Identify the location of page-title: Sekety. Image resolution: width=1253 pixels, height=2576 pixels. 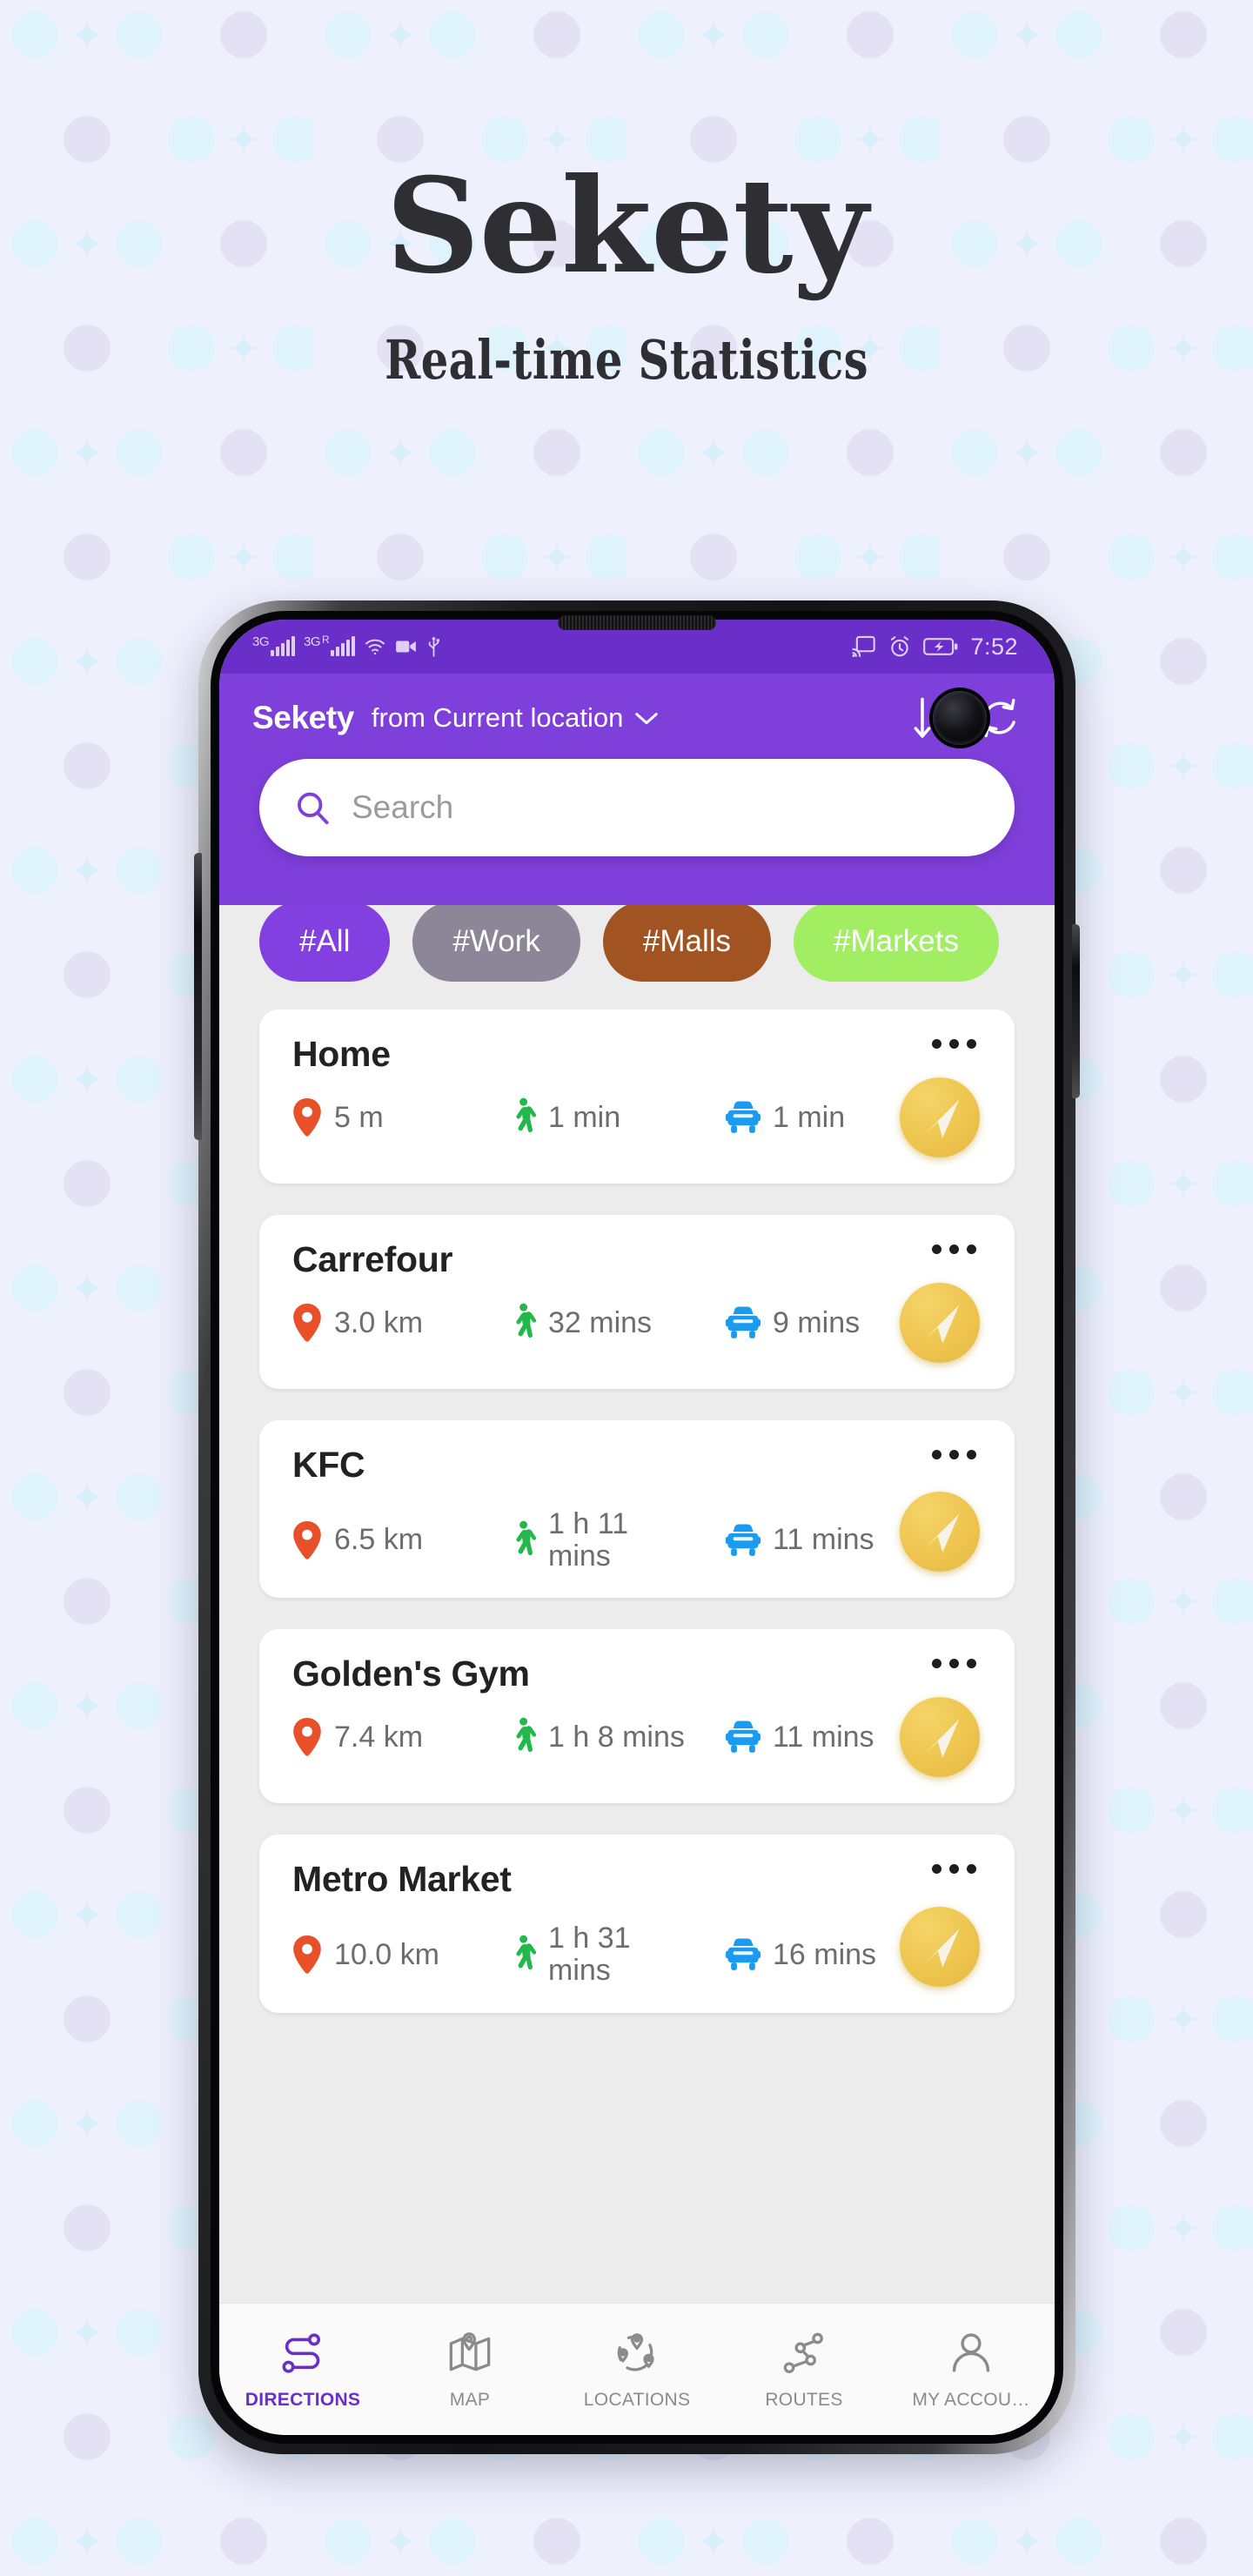
(626, 227).